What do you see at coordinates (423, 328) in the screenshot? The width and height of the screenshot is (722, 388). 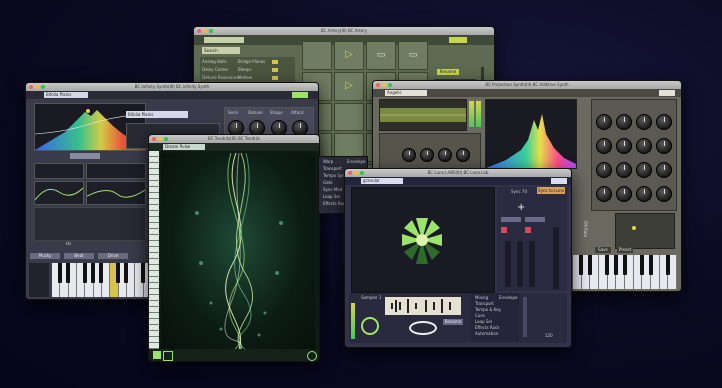 I see `eye-icon` at bounding box center [423, 328].